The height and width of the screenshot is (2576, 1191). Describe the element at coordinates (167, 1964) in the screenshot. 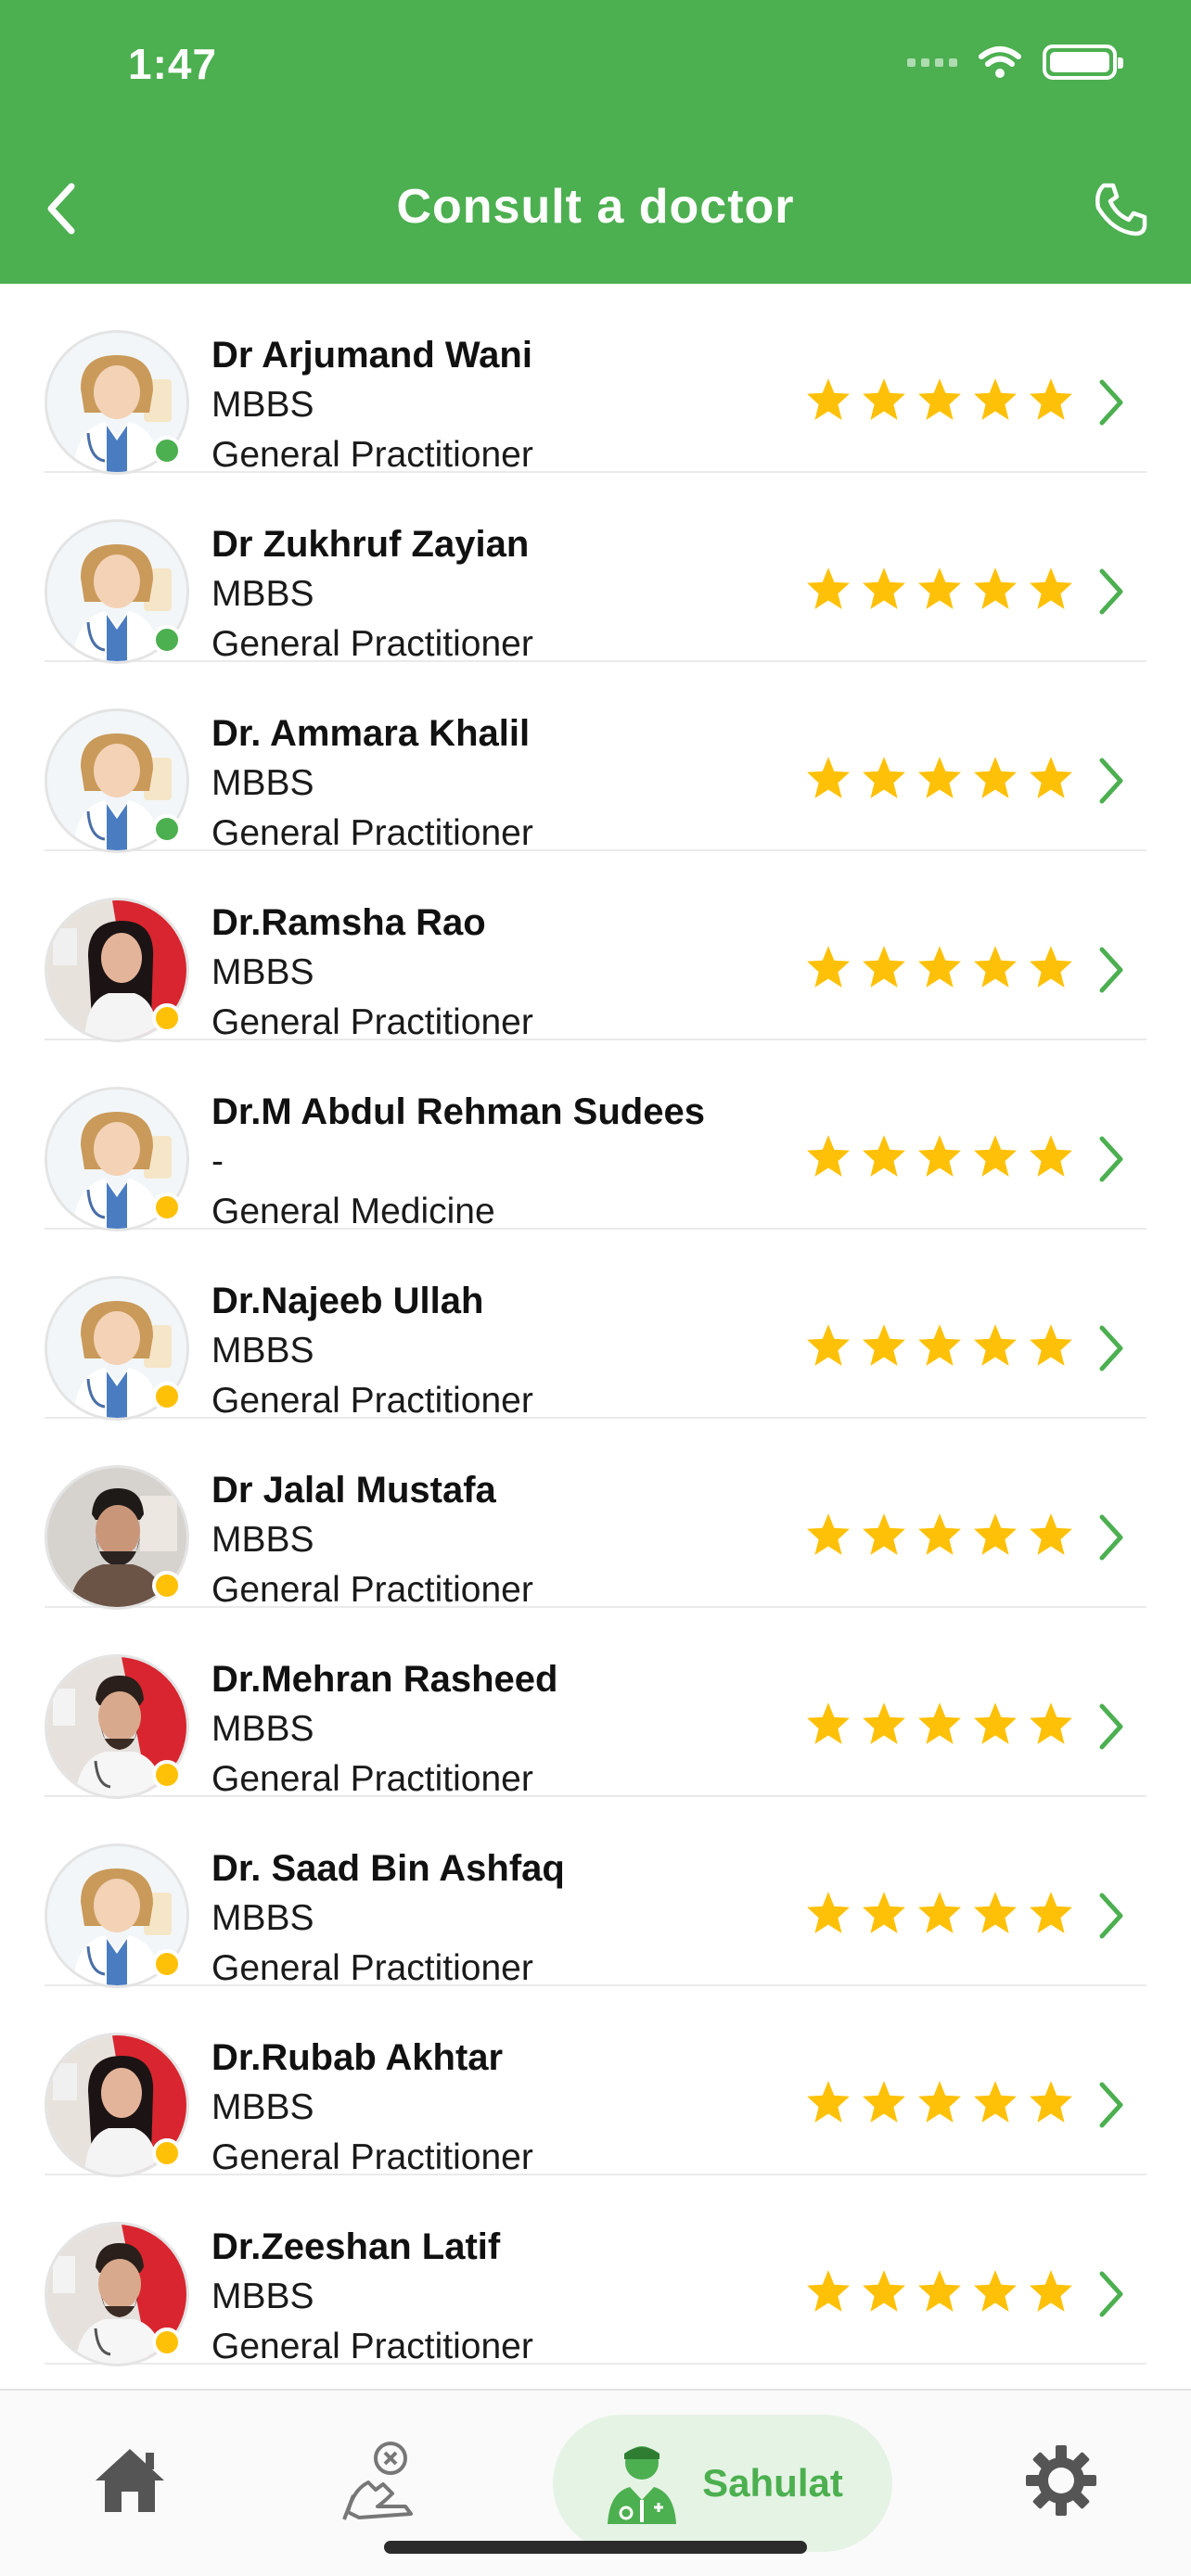

I see `away-status-dot` at that location.